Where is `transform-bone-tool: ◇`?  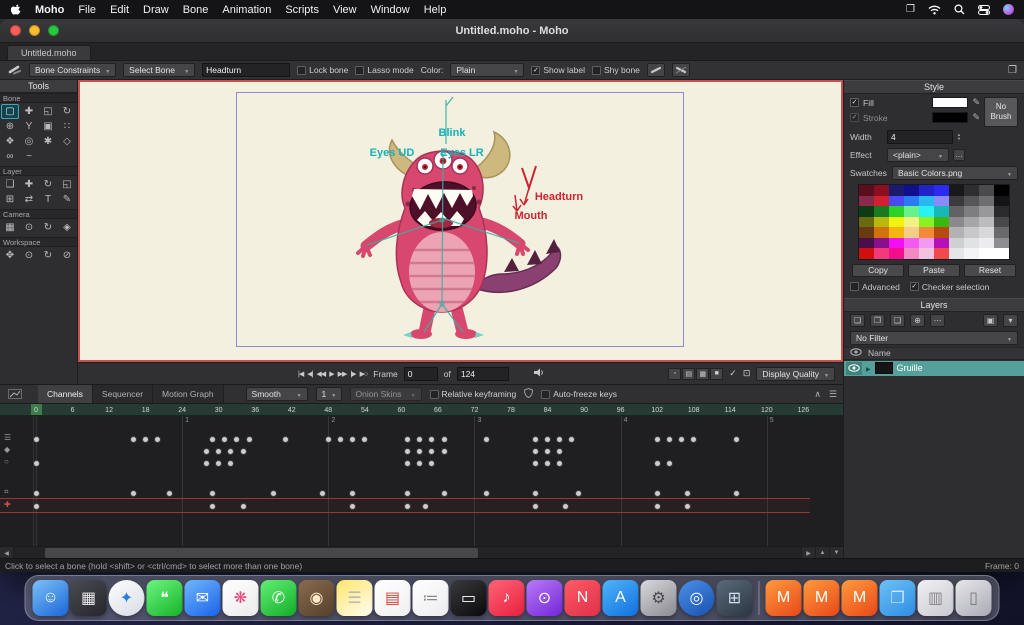
transform-bone-tool: ◇ is located at coordinates (67, 141).